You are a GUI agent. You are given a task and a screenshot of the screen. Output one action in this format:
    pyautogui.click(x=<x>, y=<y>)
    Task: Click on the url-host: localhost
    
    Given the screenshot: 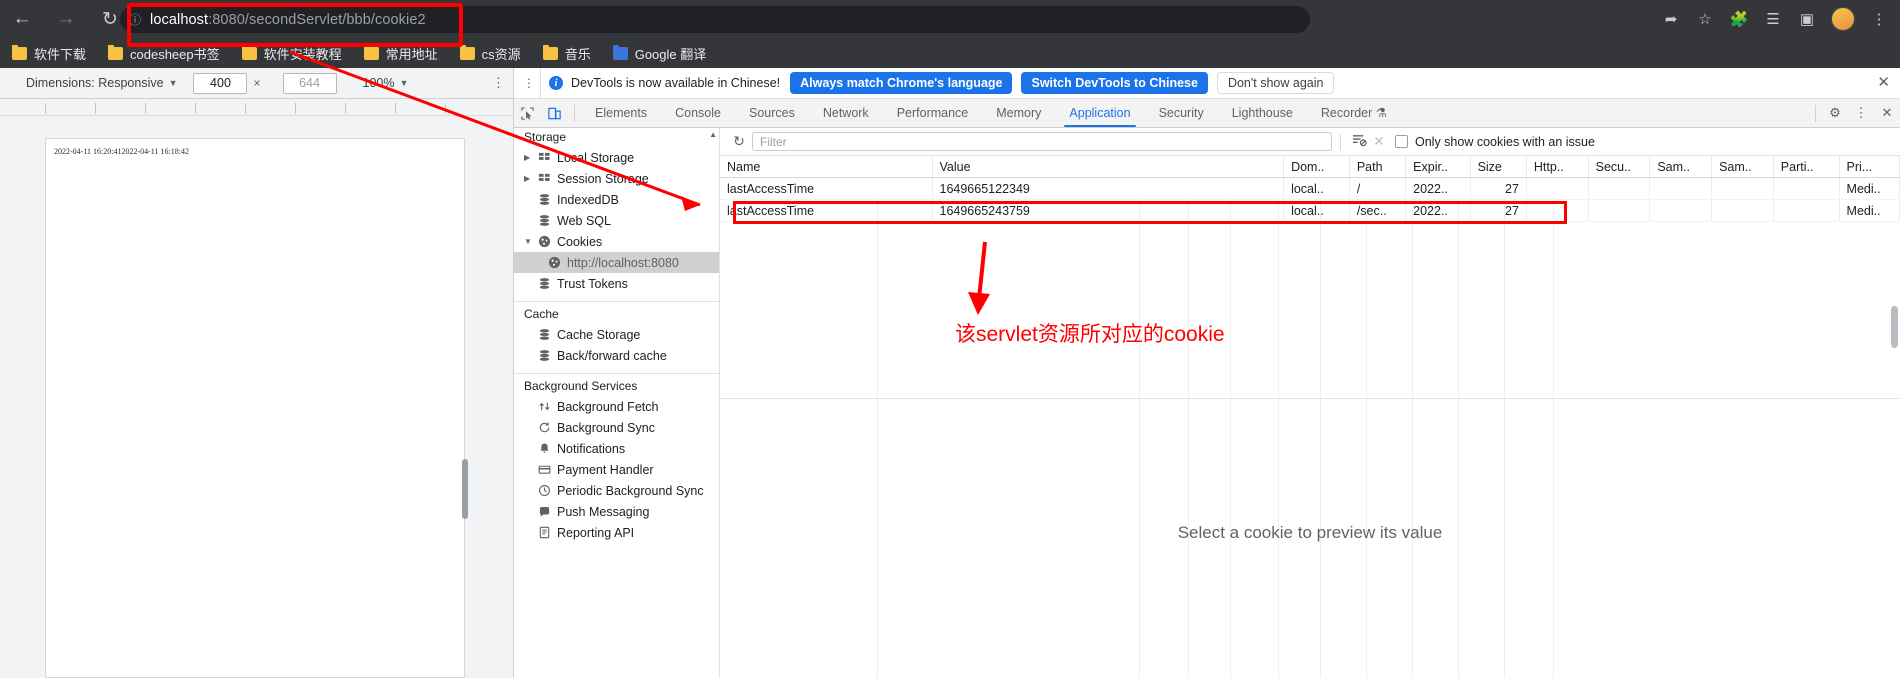 What is the action you would take?
    pyautogui.click(x=179, y=19)
    